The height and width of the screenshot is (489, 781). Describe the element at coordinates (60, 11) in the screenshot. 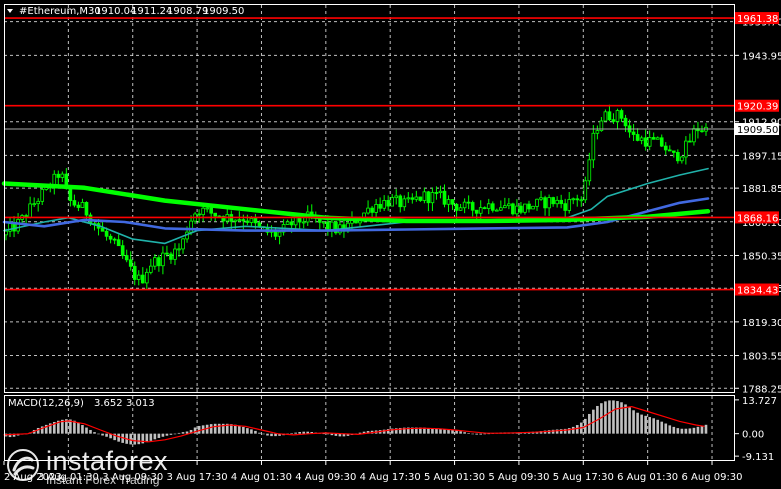

I see `chart-symbol: #Ethereum,M30` at that location.